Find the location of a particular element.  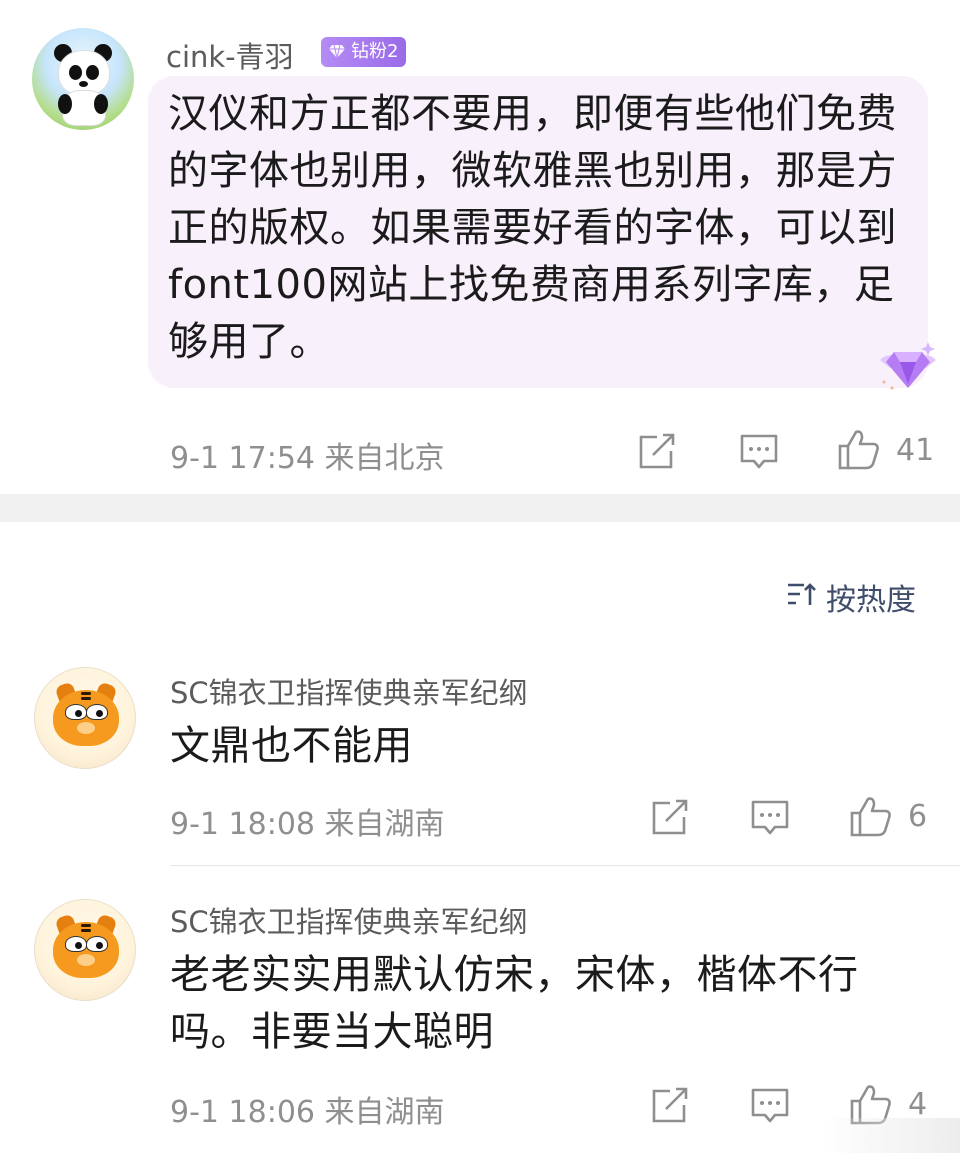

like-count: 6 is located at coordinates (918, 816).